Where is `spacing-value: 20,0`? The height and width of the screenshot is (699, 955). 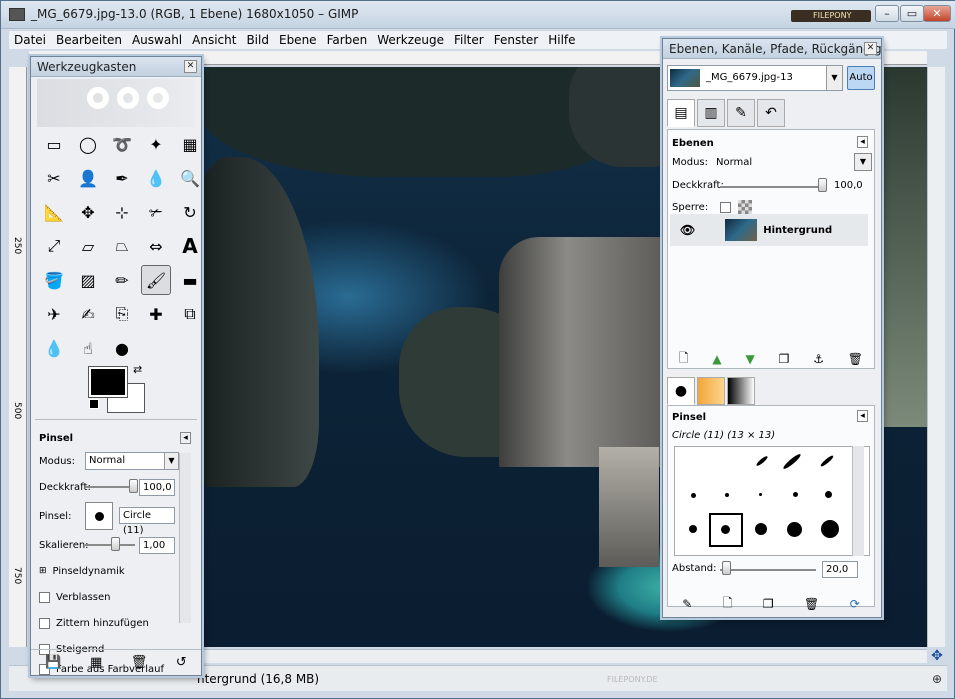 spacing-value: 20,0 is located at coordinates (840, 569).